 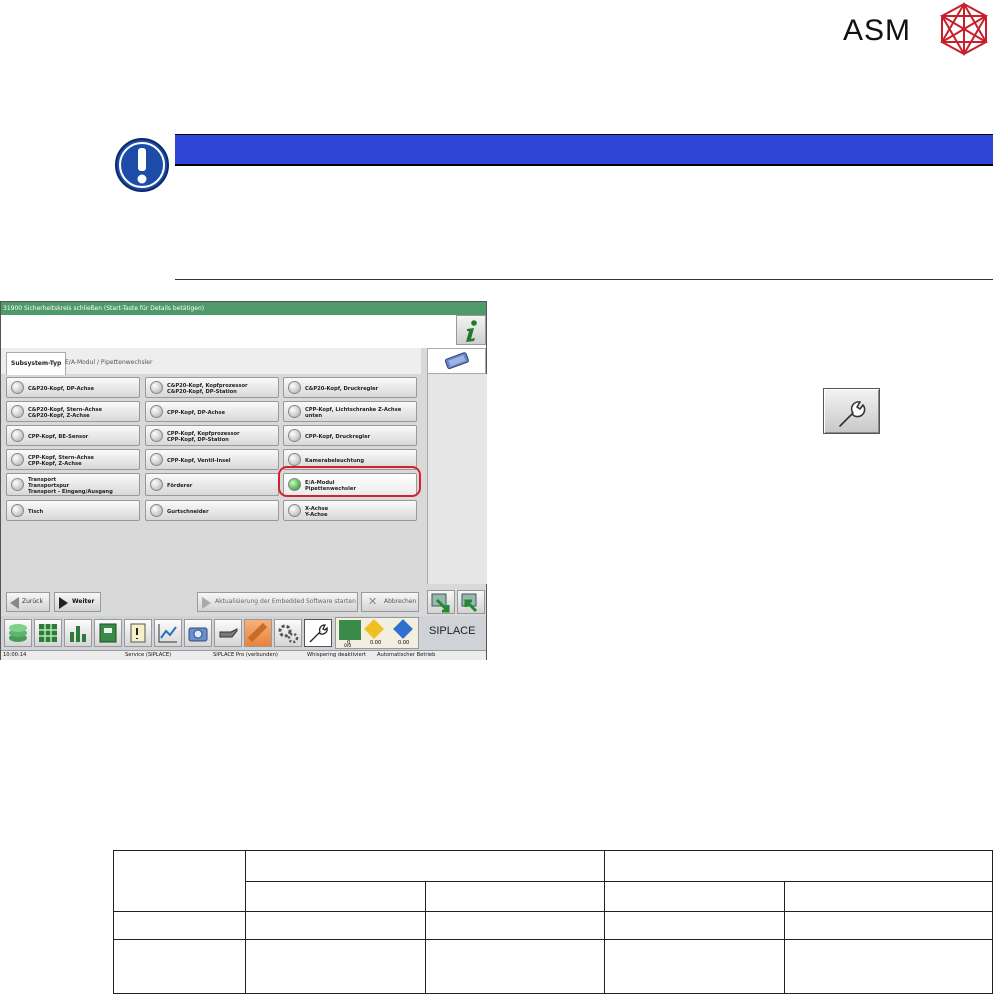 I want to click on subsystem-label: C&P20-Kopf, DP-Station, so click(x=202, y=391).